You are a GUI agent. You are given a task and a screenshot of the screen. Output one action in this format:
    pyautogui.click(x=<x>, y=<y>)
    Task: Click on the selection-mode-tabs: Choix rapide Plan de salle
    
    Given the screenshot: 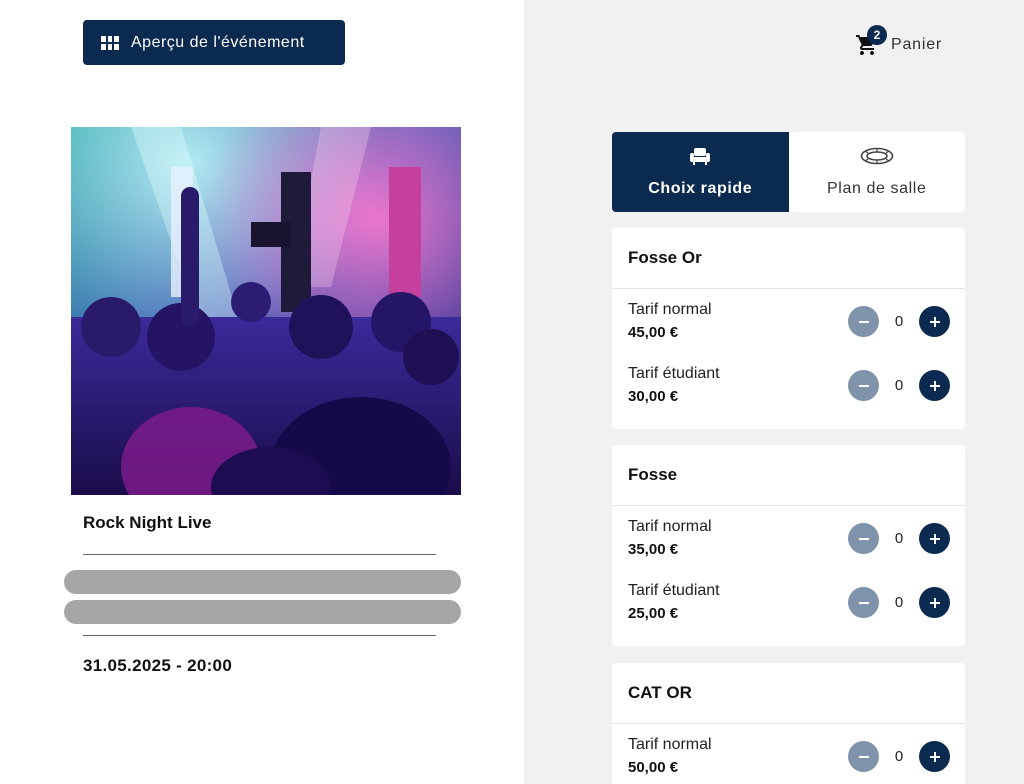 What is the action you would take?
    pyautogui.click(x=788, y=172)
    